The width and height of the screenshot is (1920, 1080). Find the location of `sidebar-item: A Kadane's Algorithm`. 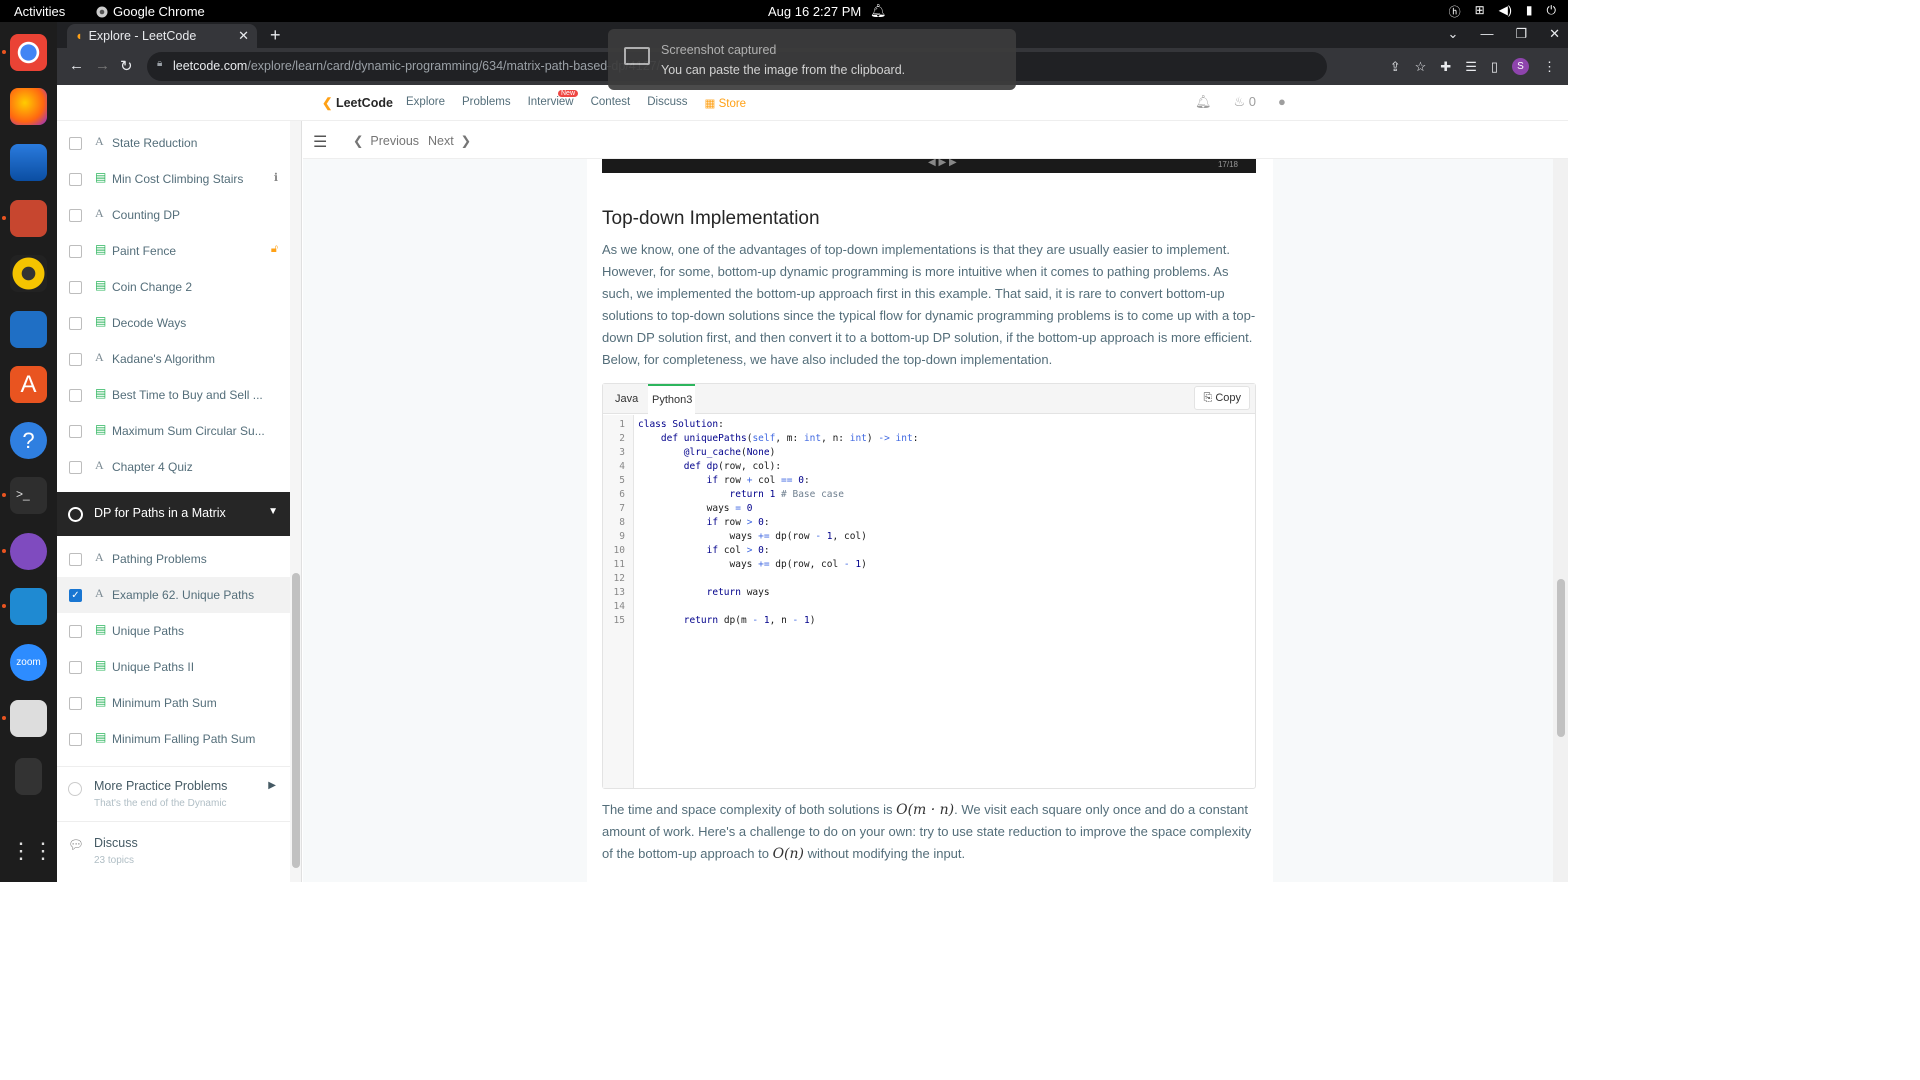

sidebar-item: A Kadane's Algorithm is located at coordinates (173, 359).